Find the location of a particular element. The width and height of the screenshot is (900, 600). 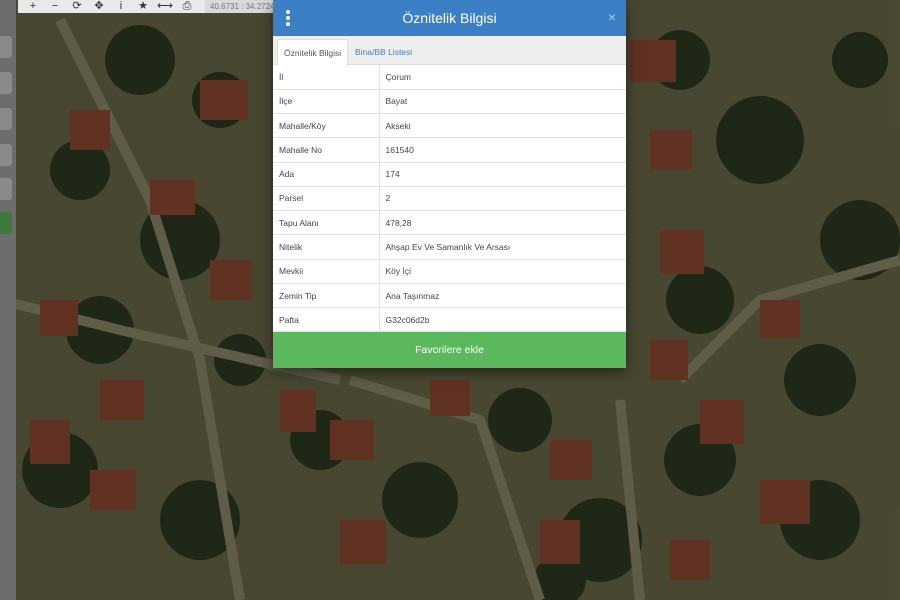

row-value: Ana Taşınmaz is located at coordinates (502, 296).